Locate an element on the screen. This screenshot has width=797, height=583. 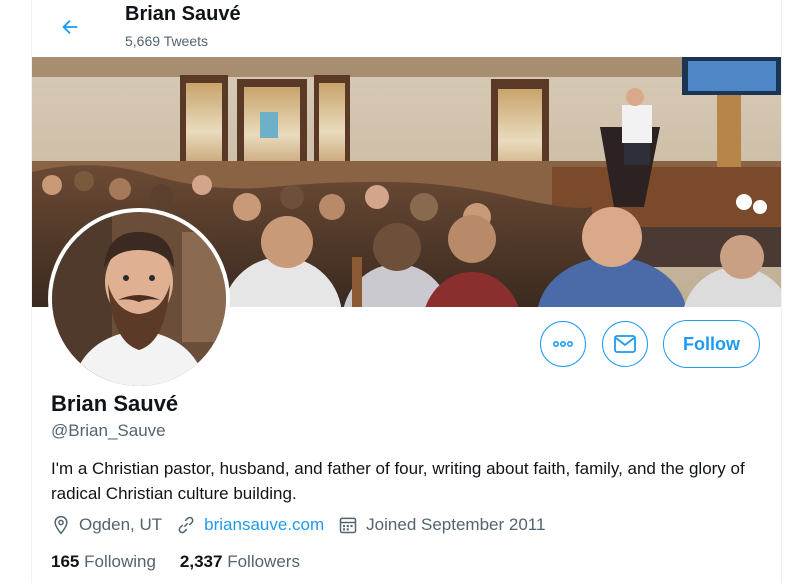
follow-button: Follow is located at coordinates (711, 344).